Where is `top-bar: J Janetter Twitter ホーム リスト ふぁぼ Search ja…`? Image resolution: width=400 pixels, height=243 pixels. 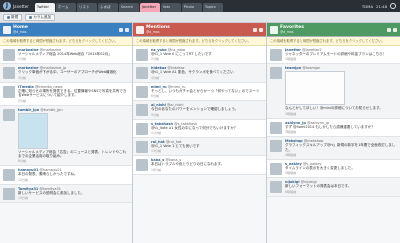 top-bar: J Janetter Twitter ホーム リスト ふぁぼ Search ja… is located at coordinates (200, 6).